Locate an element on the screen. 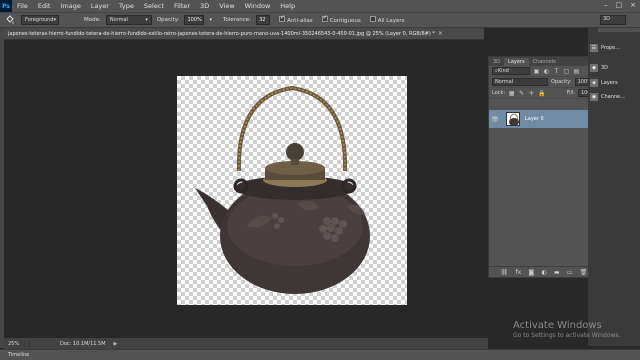 The image size is (640, 360). window-controls: – □ × is located at coordinates (620, 5).